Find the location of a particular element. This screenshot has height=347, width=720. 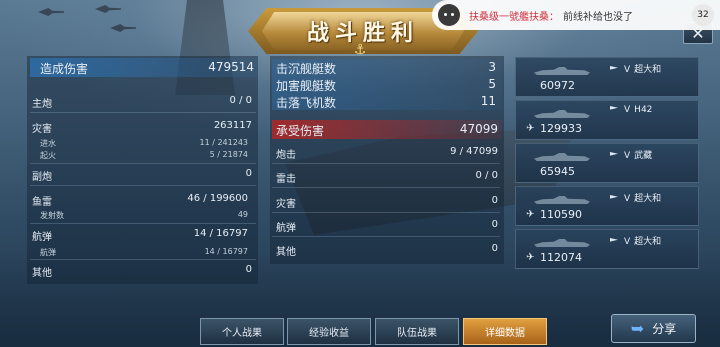

ship-tag: V 武藏 is located at coordinates (631, 154).